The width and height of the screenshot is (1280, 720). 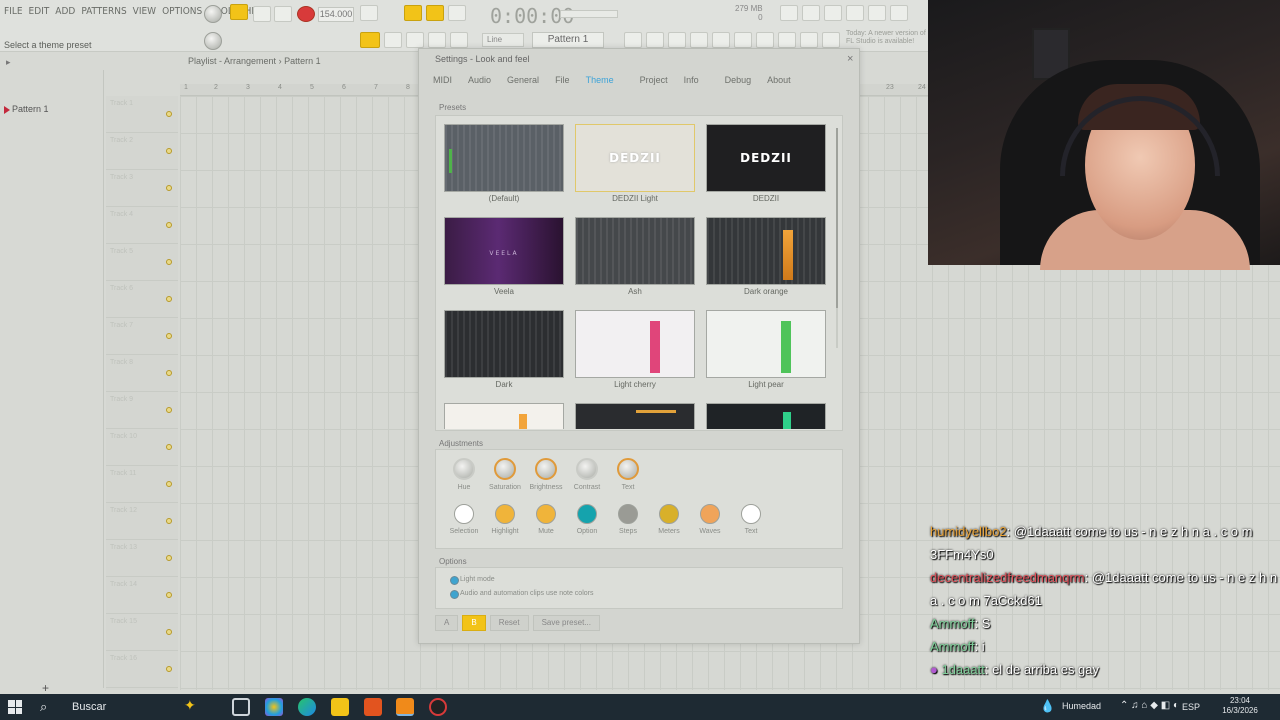 What do you see at coordinates (142, 632) in the screenshot?
I see `track-header: Track 15` at bounding box center [142, 632].